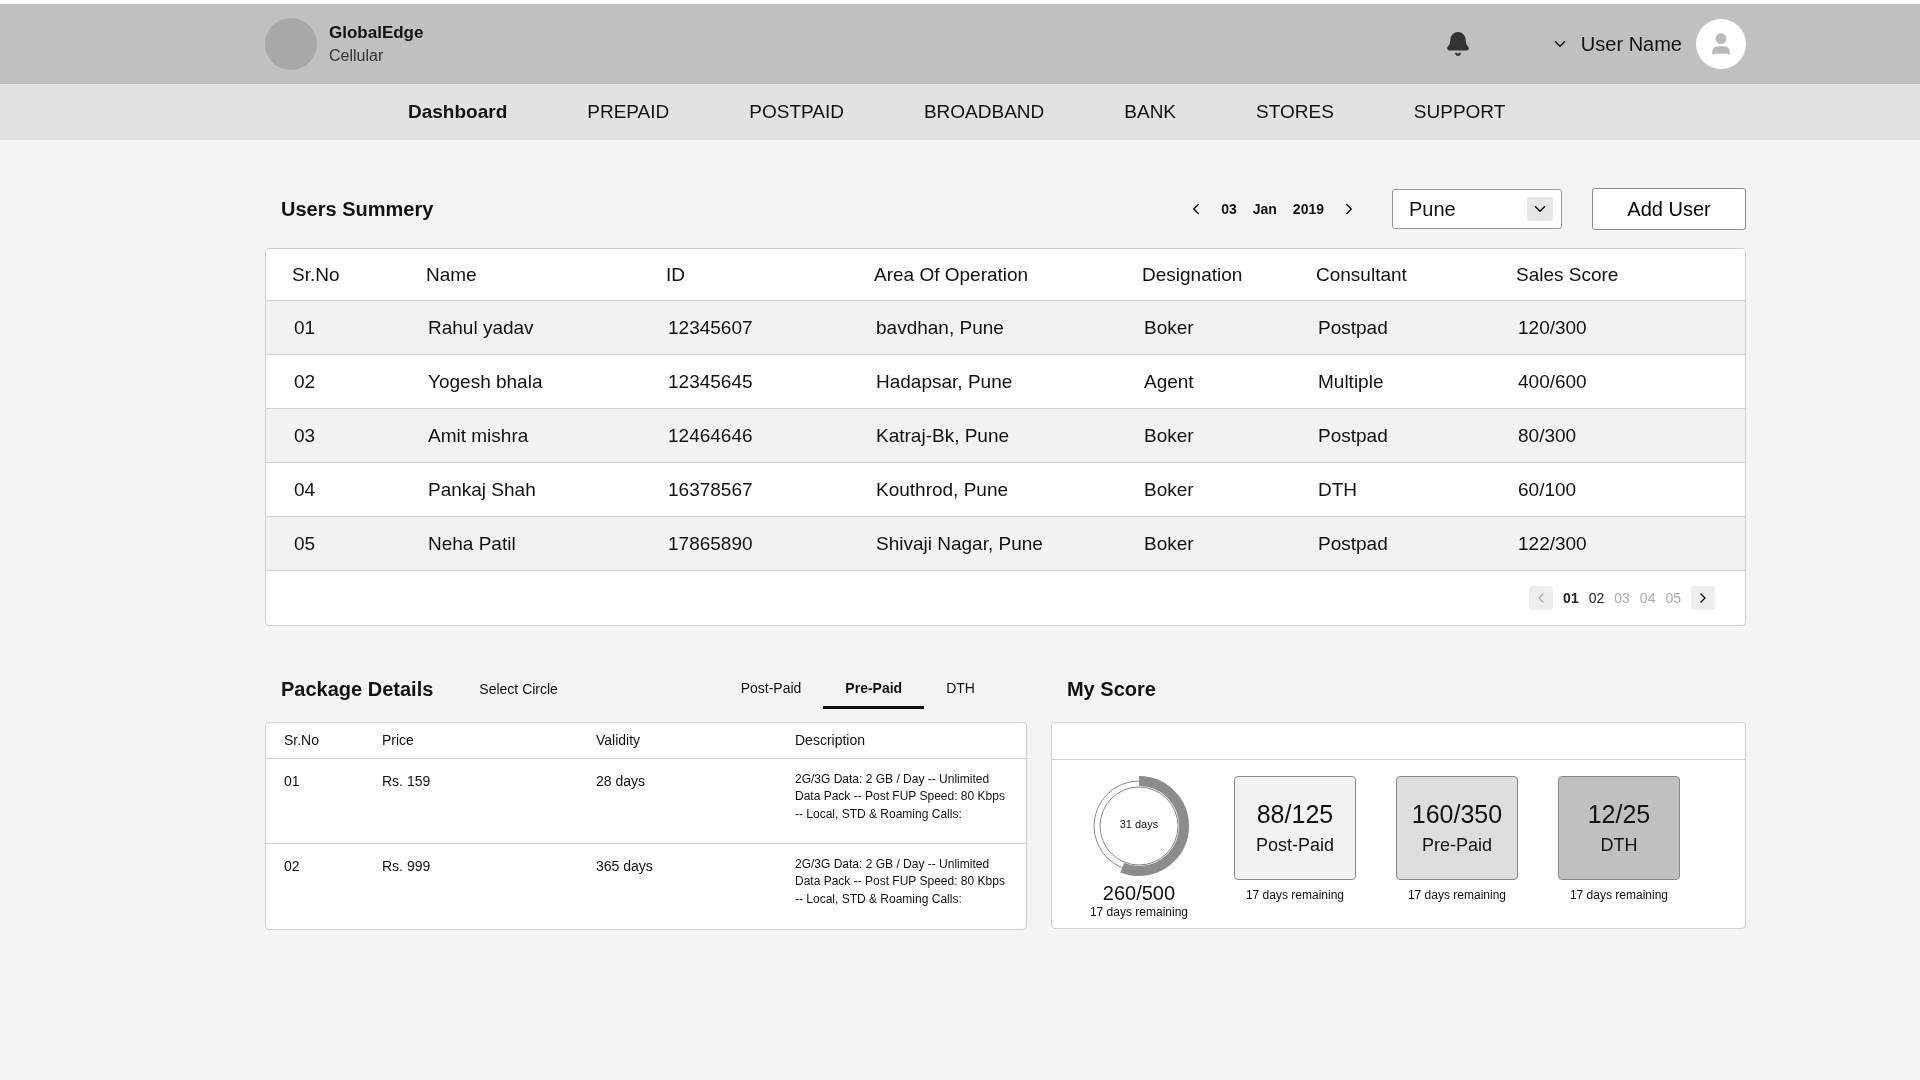 Image resolution: width=1920 pixels, height=1080 pixels. Describe the element at coordinates (305, 435) in the screenshot. I see `table-cell-text: 03` at that location.